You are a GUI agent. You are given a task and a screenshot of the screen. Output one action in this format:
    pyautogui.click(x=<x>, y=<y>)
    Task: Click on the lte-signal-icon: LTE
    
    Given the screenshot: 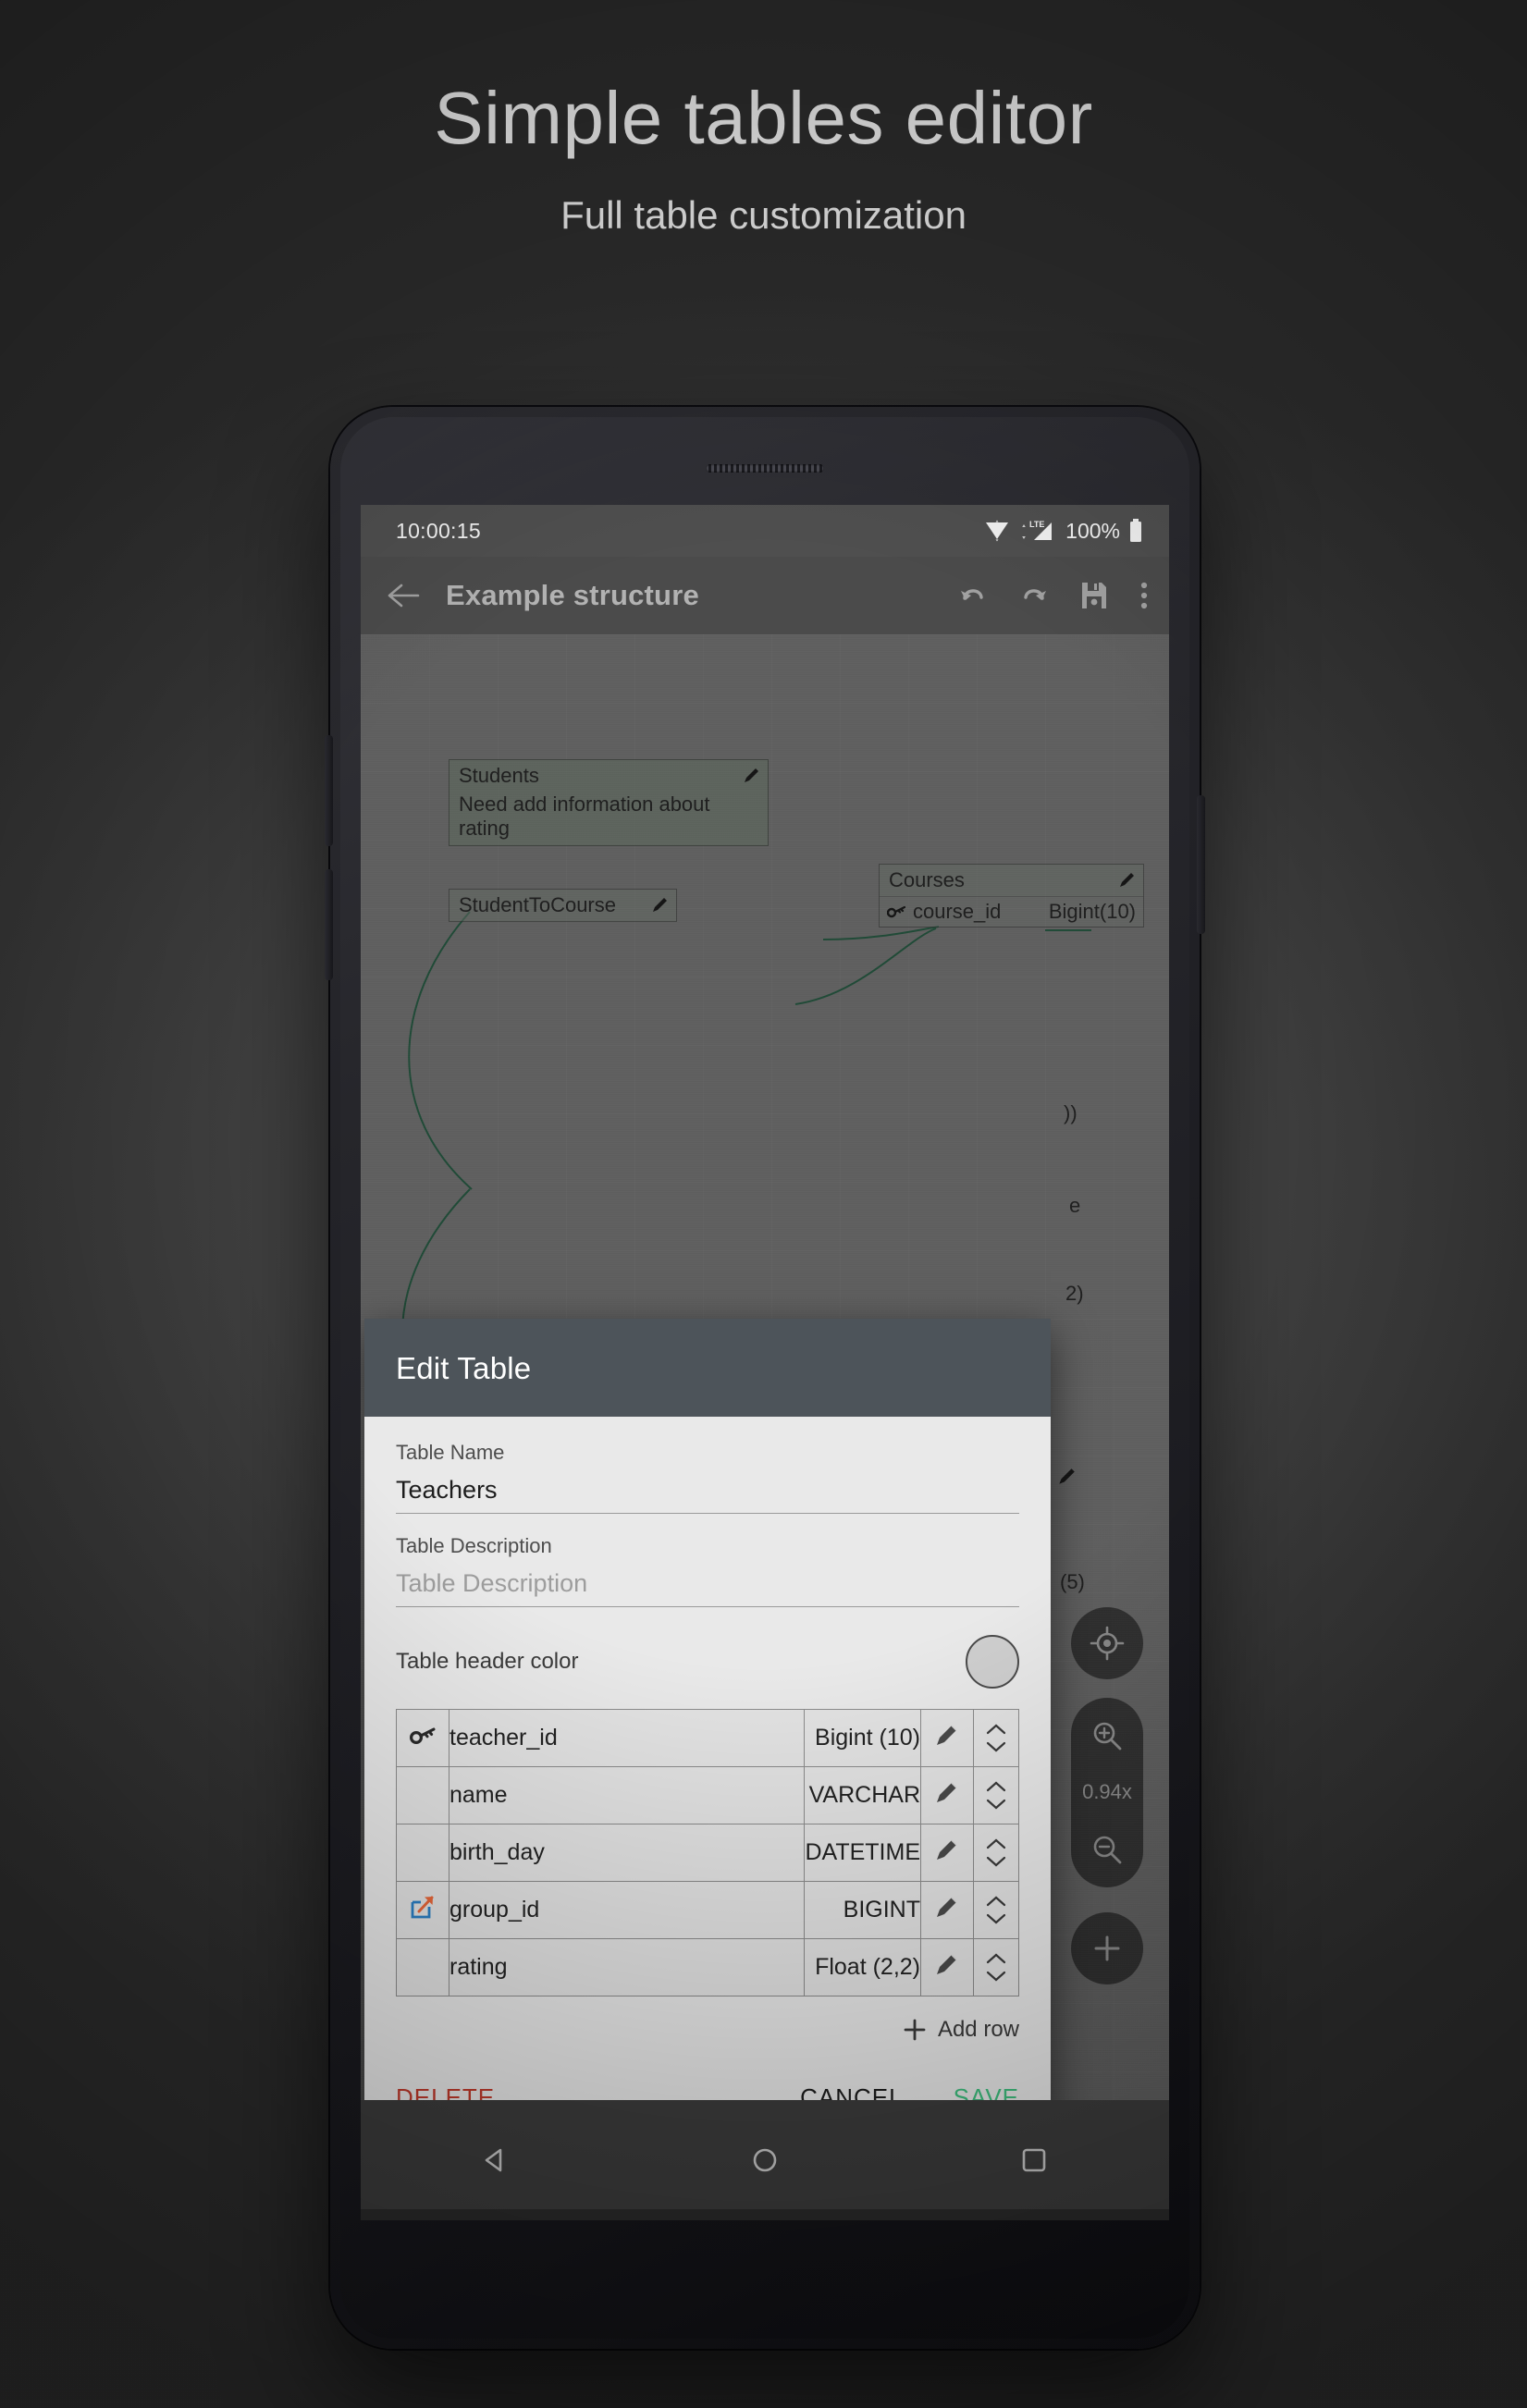 What is the action you would take?
    pyautogui.click(x=1037, y=530)
    